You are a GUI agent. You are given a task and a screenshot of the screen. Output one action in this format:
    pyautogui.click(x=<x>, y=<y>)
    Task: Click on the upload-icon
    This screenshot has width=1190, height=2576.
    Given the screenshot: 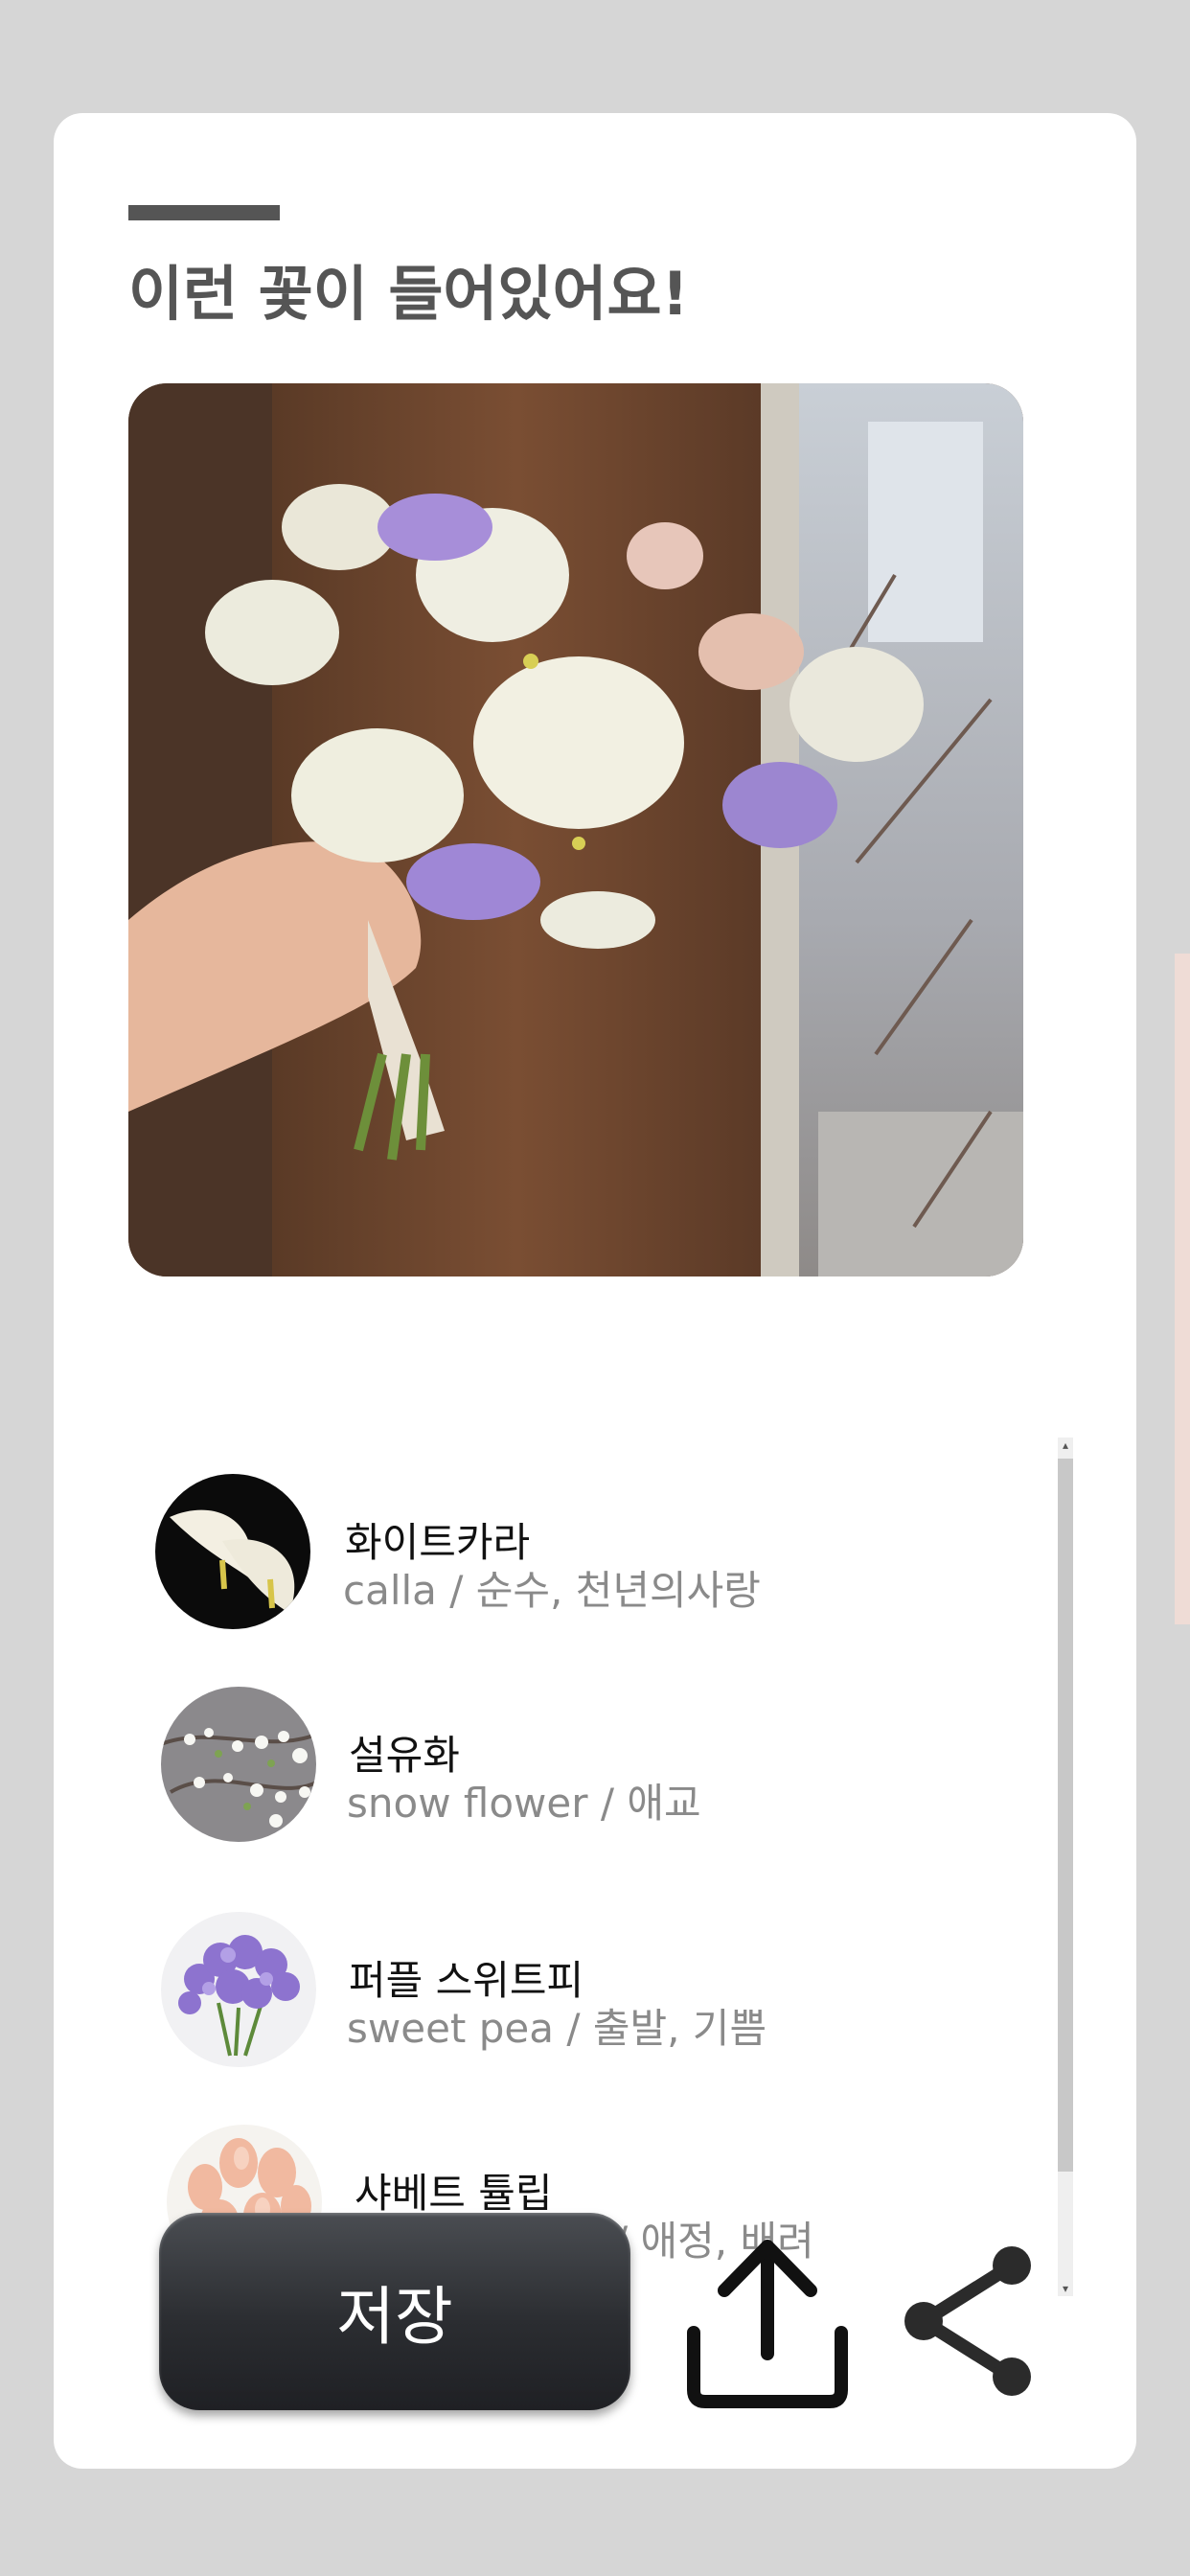 What is the action you would take?
    pyautogui.click(x=767, y=2320)
    